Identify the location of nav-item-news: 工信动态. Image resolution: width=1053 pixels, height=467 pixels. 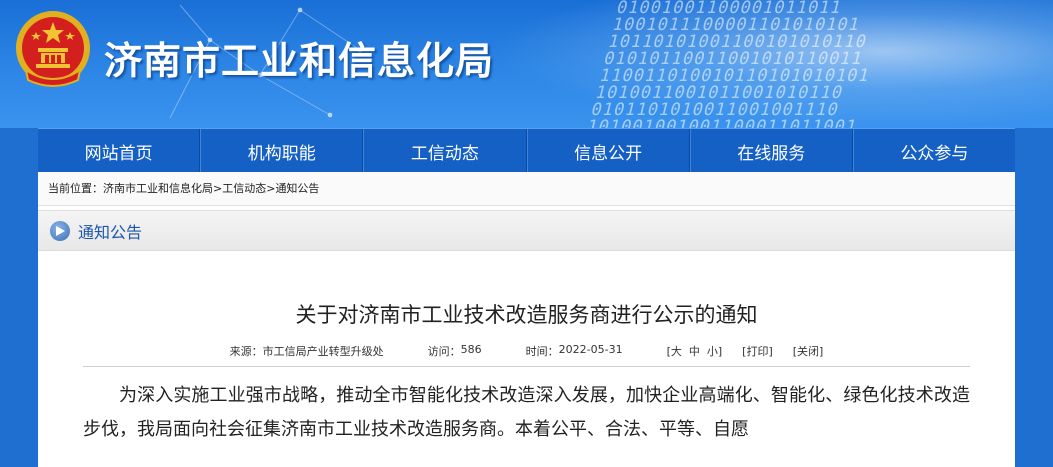
(445, 151).